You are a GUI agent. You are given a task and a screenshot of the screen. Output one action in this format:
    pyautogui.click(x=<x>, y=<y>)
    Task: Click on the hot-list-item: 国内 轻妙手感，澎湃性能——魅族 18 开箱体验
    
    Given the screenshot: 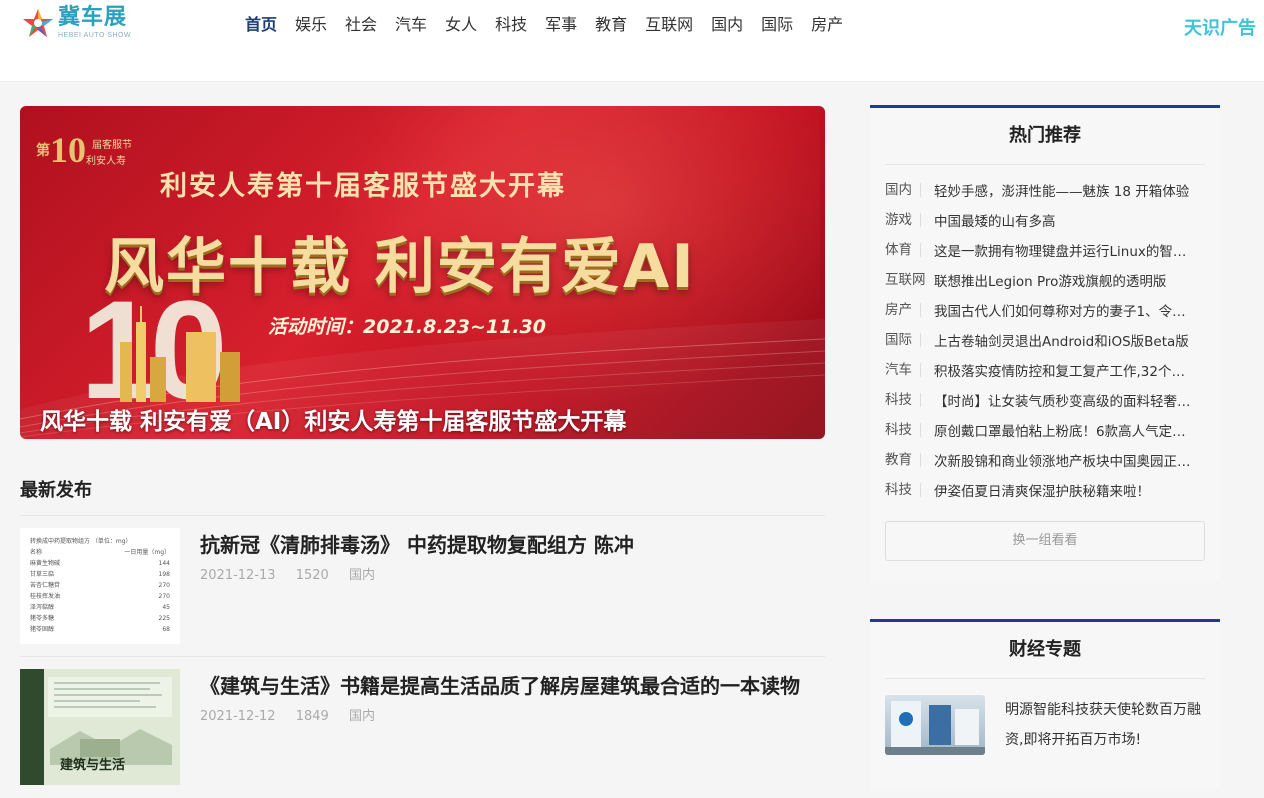 What is the action you would take?
    pyautogui.click(x=1045, y=190)
    